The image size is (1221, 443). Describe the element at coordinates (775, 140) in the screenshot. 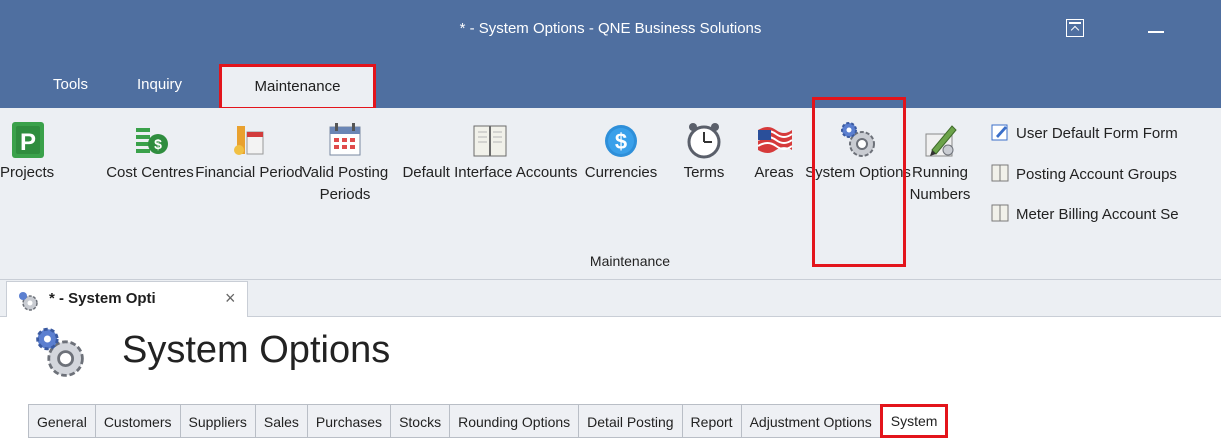

I see `flag-icon` at that location.